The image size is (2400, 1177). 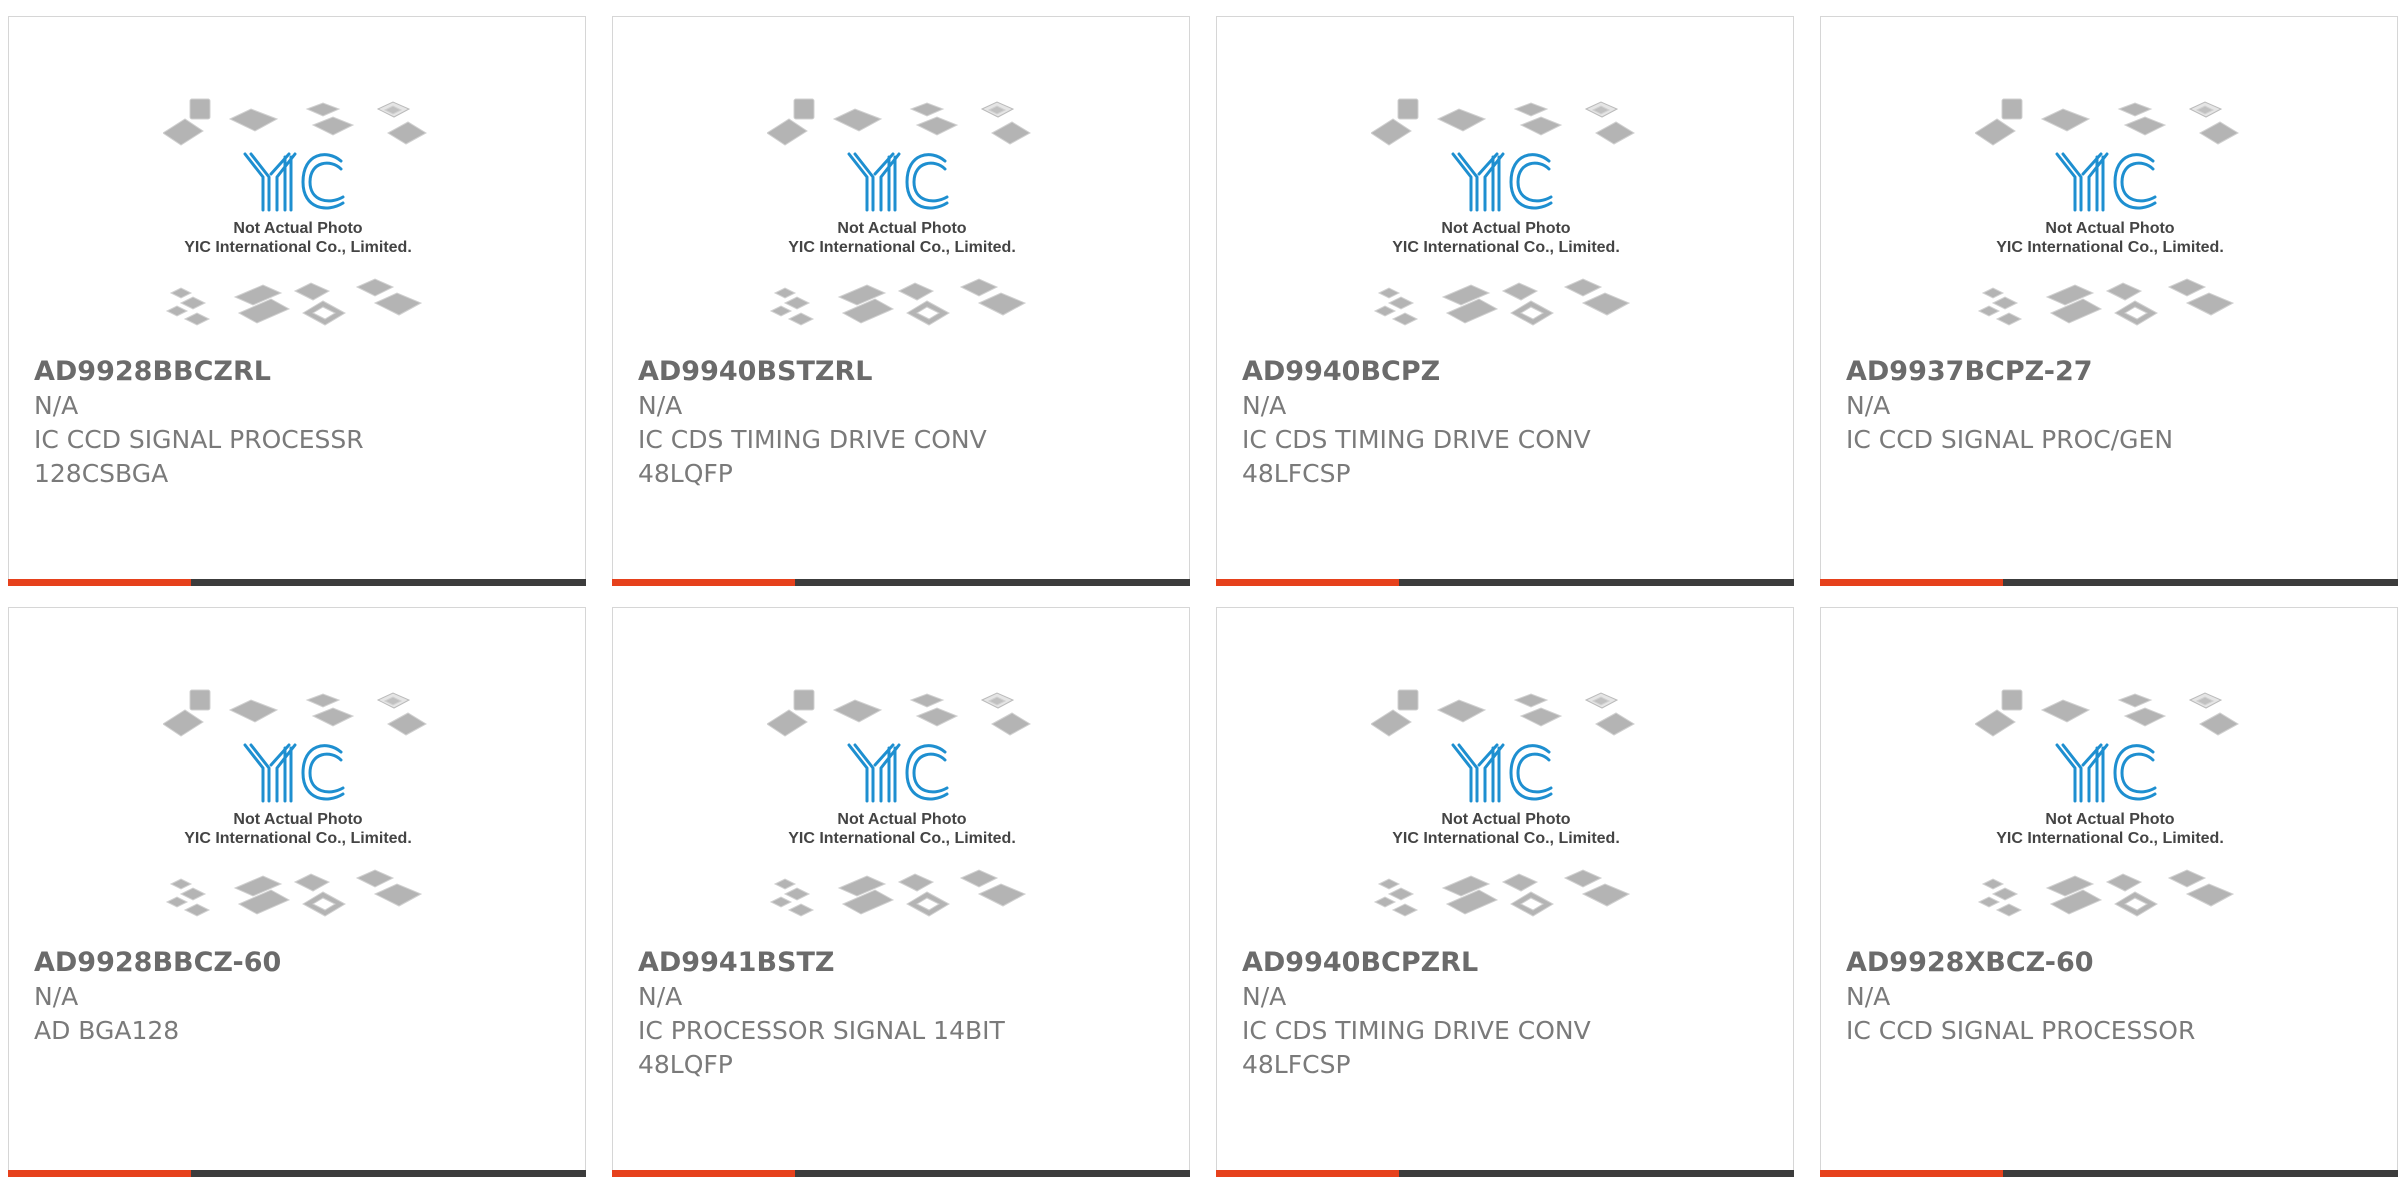 I want to click on product-info: AD9928BBCZ-60 N/A AD BGA128, so click(x=299, y=997).